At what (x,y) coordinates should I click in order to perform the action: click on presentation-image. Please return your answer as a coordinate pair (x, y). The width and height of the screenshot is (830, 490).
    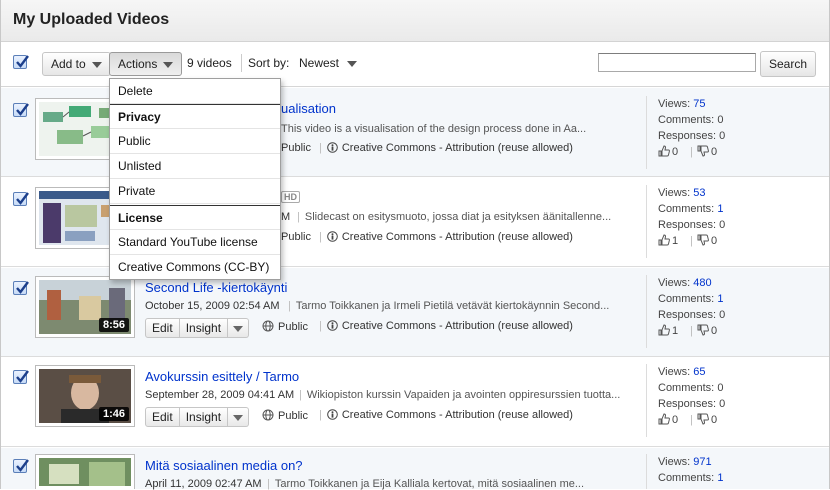
    Looking at the image, I should click on (85, 472).